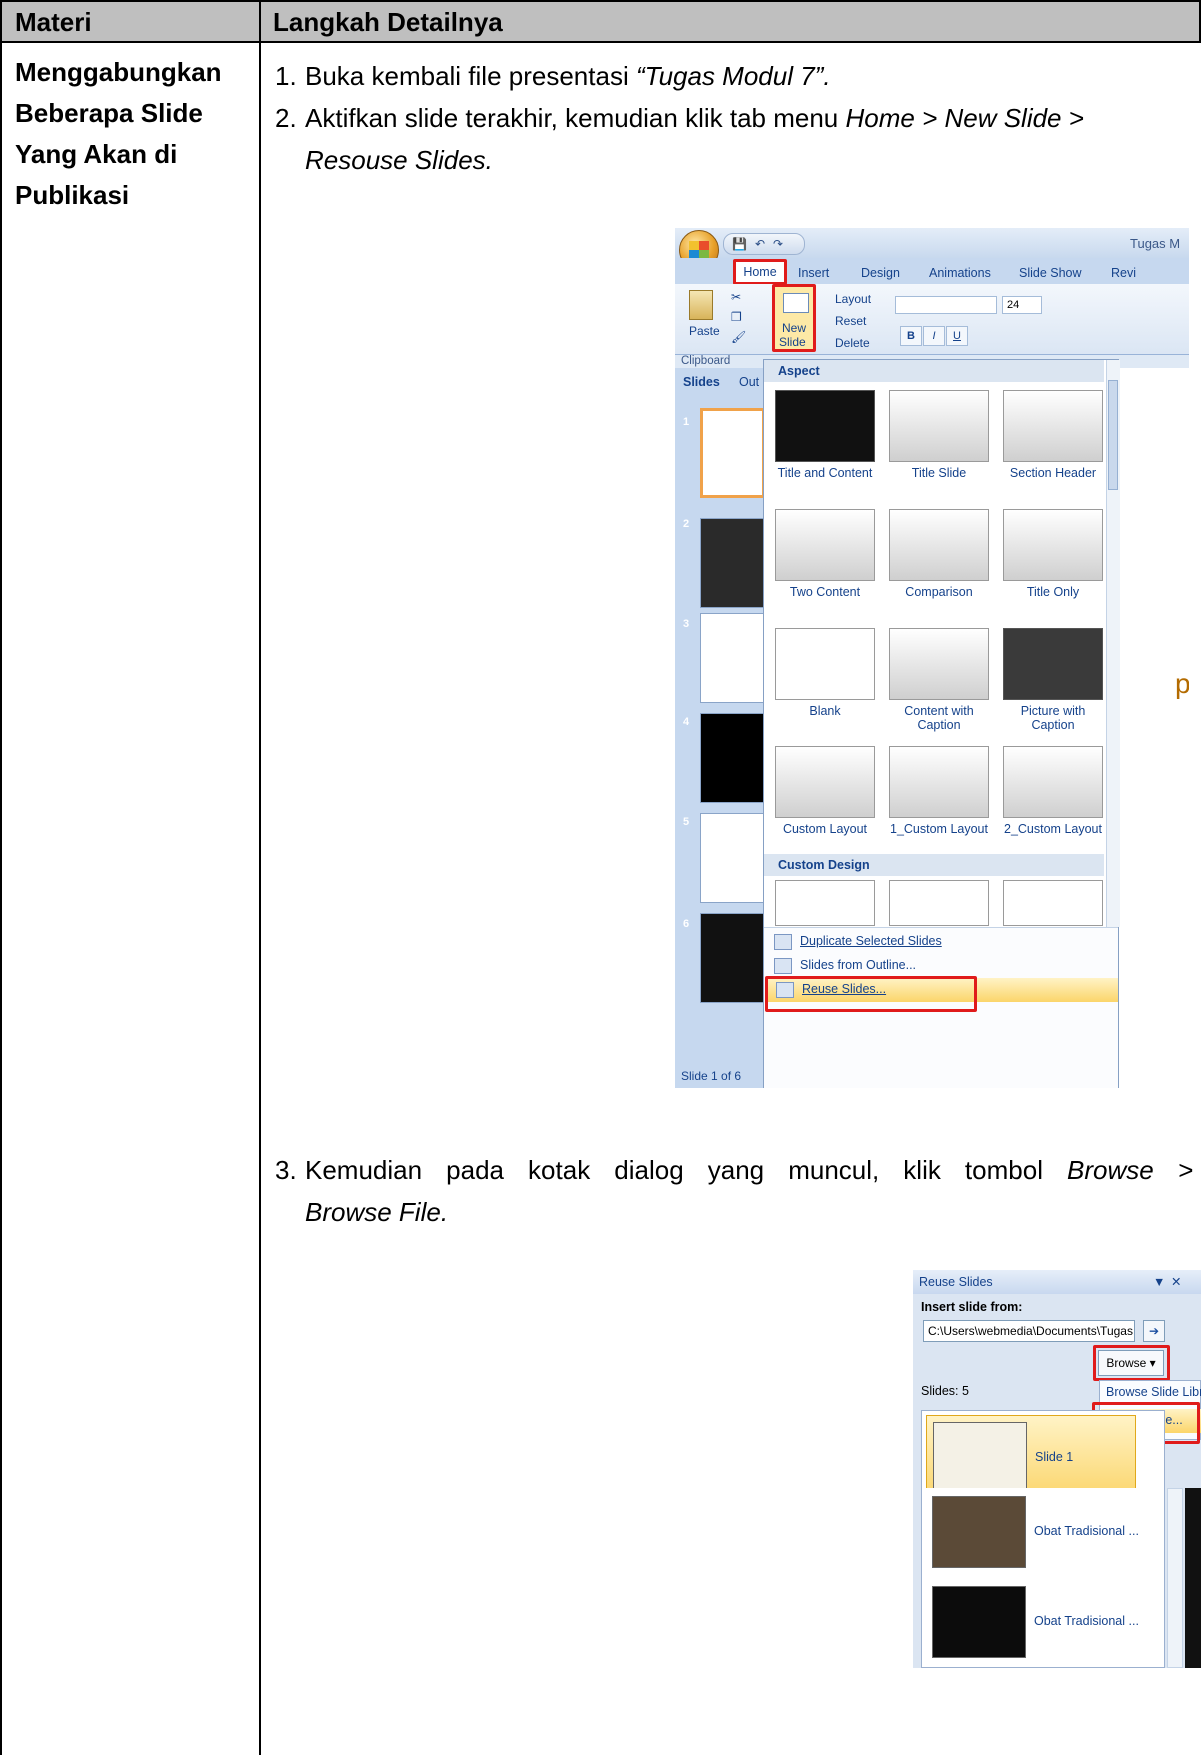 This screenshot has height=1755, width=1201. I want to click on reuse-slide-list: Slide 1, so click(1043, 1449).